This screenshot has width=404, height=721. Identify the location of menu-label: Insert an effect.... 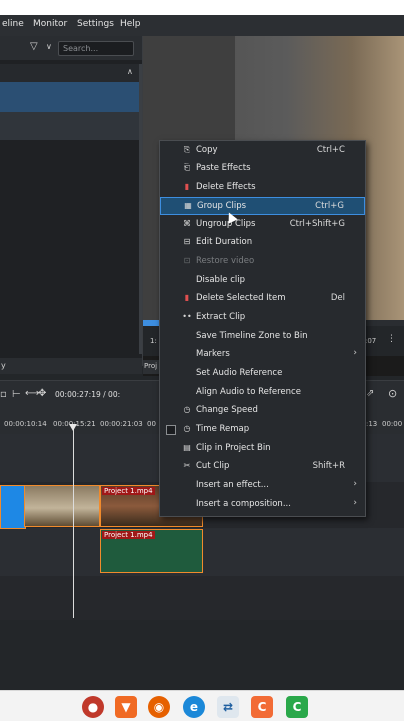
(232, 485).